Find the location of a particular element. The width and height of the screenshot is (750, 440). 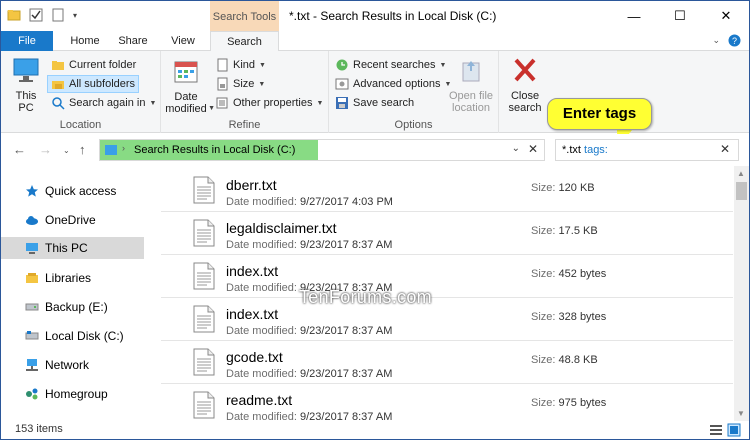

sidebar-item-libraries: Libraries is located at coordinates (72, 278).